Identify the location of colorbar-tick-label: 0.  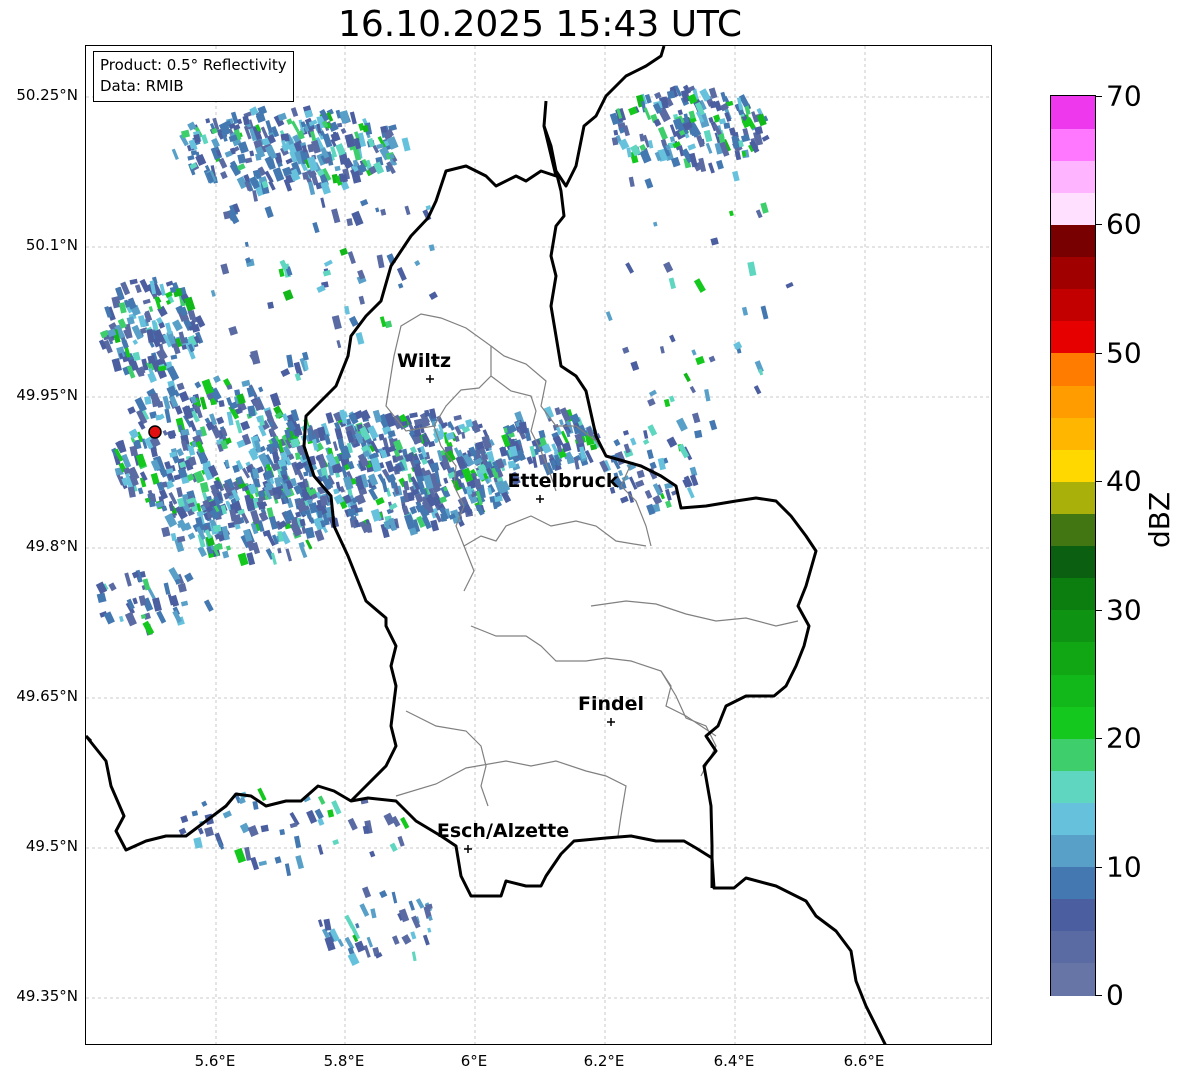
(1115, 995).